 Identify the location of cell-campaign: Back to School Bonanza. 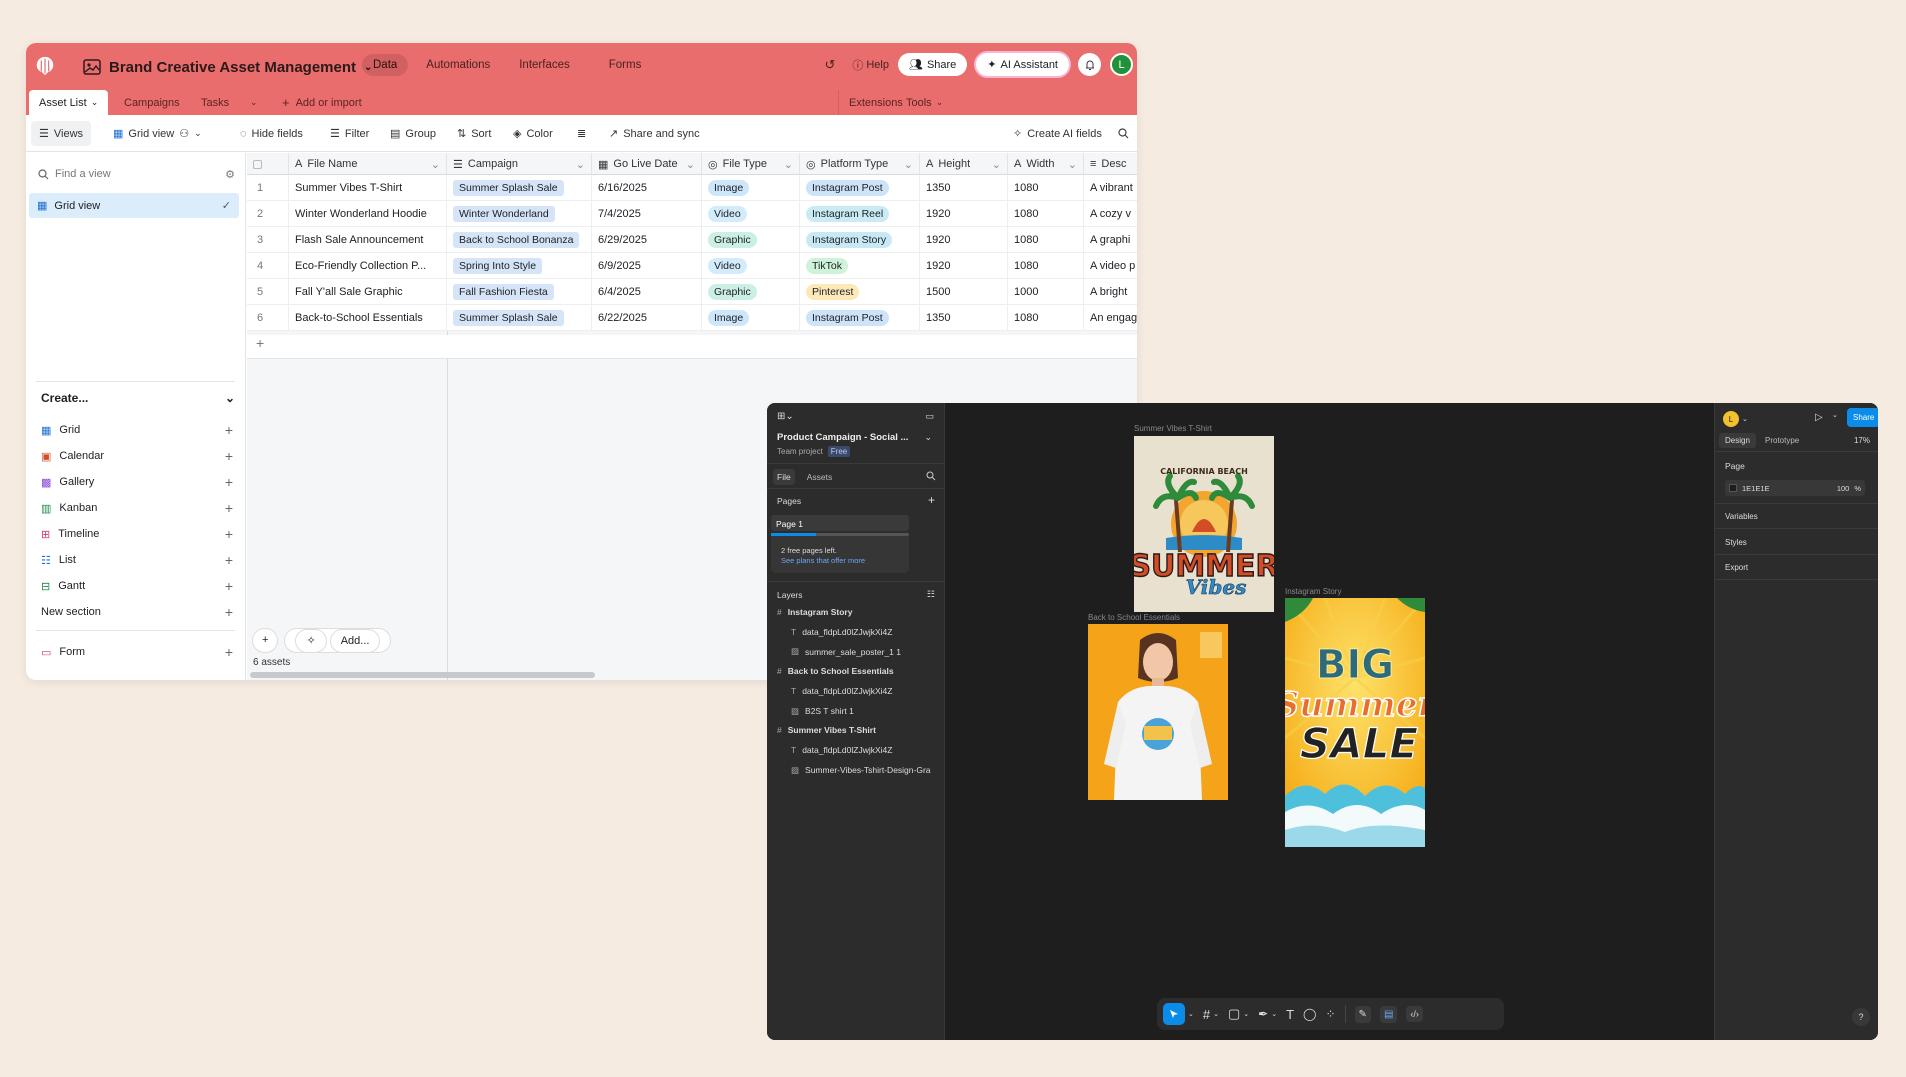
(519, 240).